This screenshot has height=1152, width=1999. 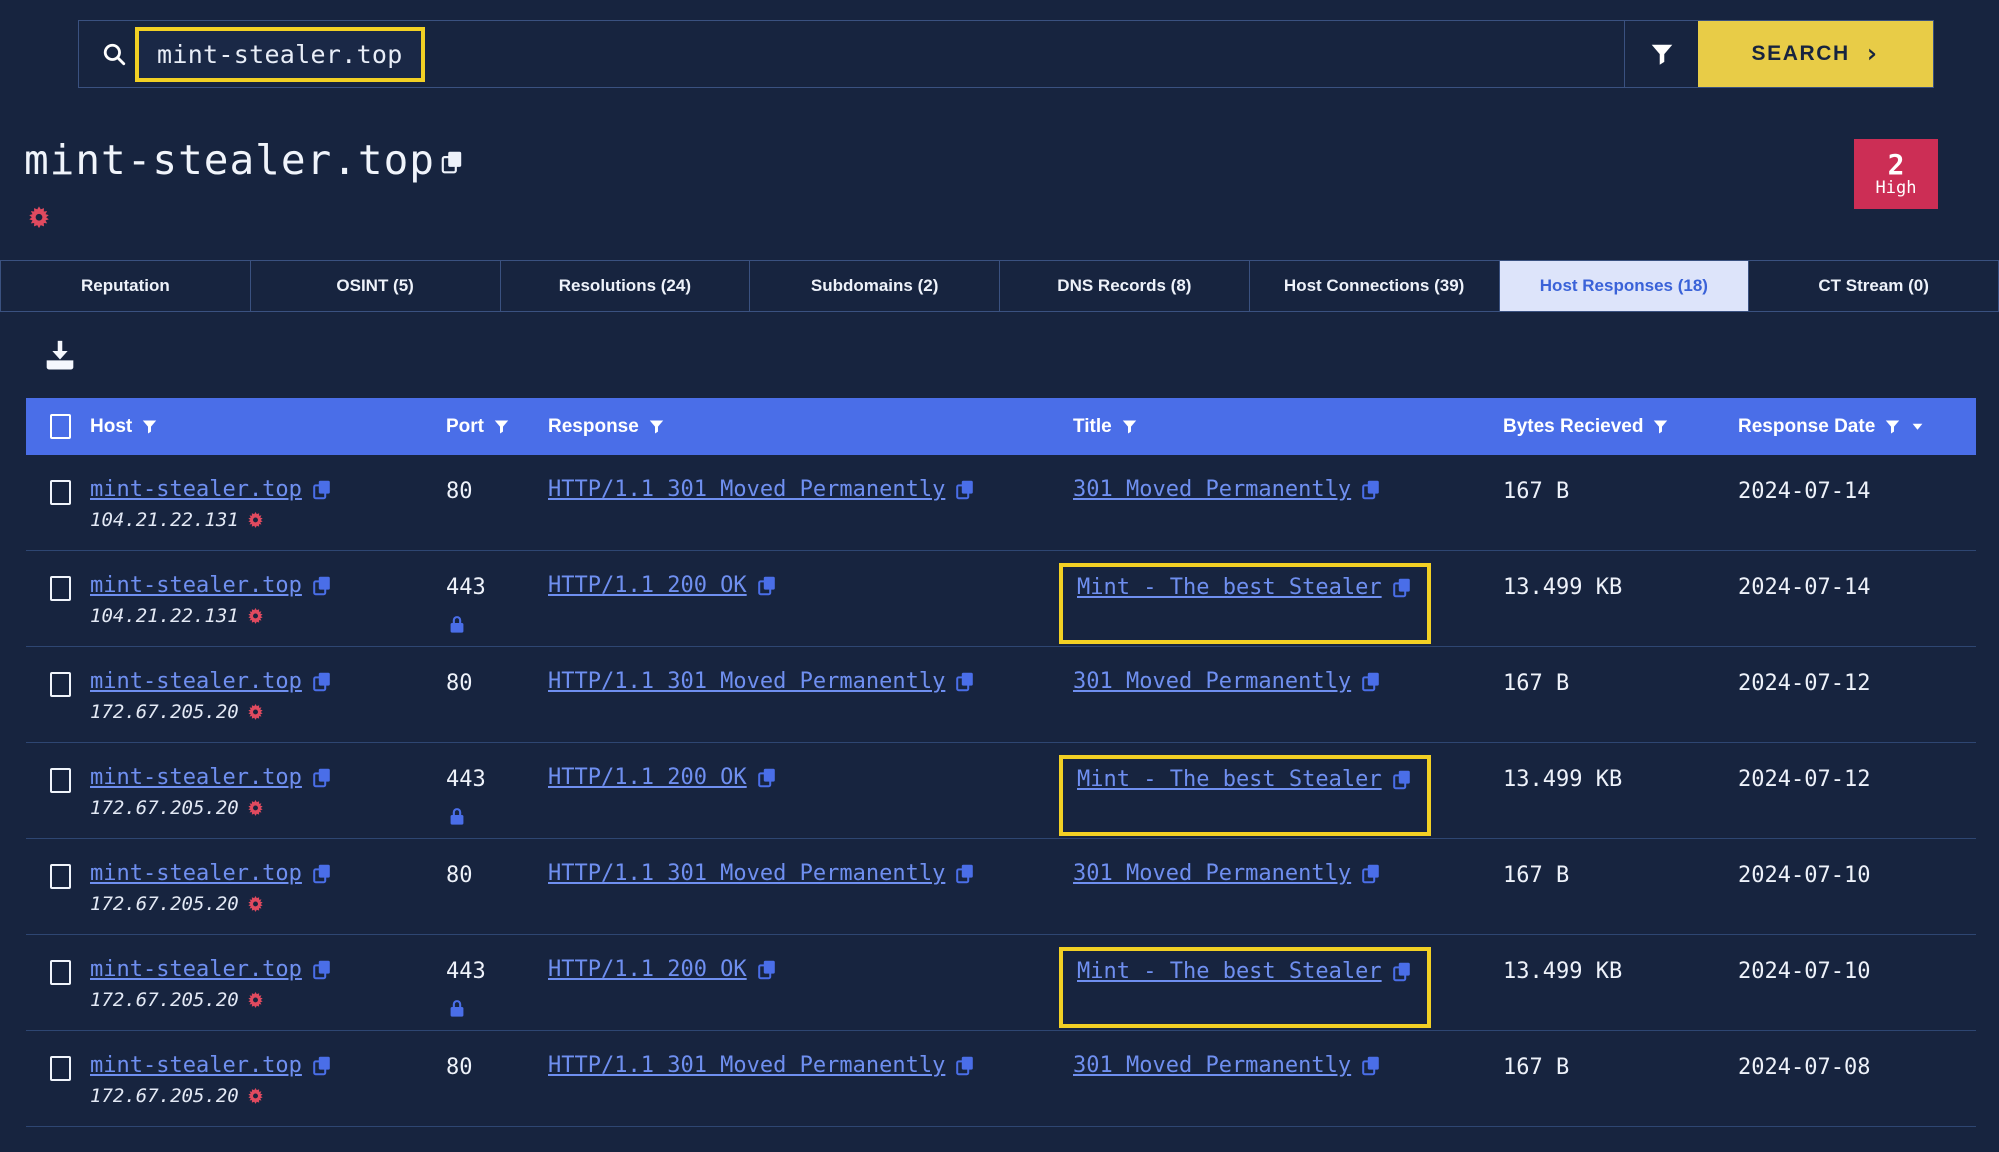 What do you see at coordinates (1917, 426) in the screenshot?
I see `sort-descending-icon` at bounding box center [1917, 426].